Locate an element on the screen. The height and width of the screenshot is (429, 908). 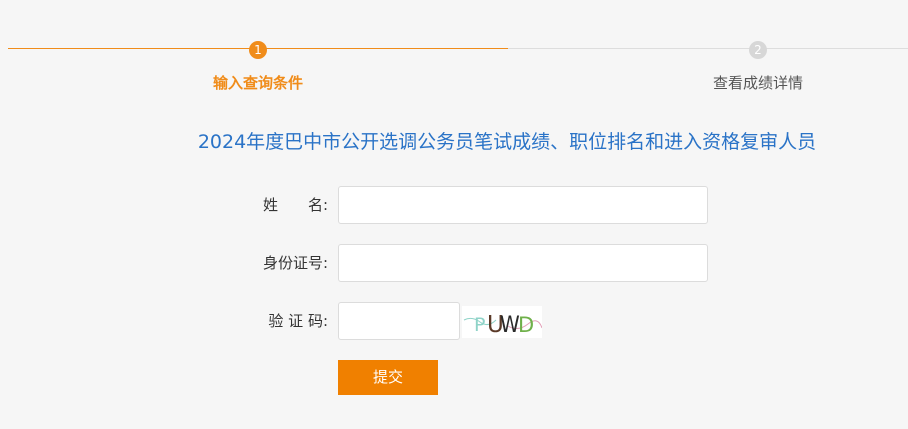
submit-button: 提交 is located at coordinates (388, 377).